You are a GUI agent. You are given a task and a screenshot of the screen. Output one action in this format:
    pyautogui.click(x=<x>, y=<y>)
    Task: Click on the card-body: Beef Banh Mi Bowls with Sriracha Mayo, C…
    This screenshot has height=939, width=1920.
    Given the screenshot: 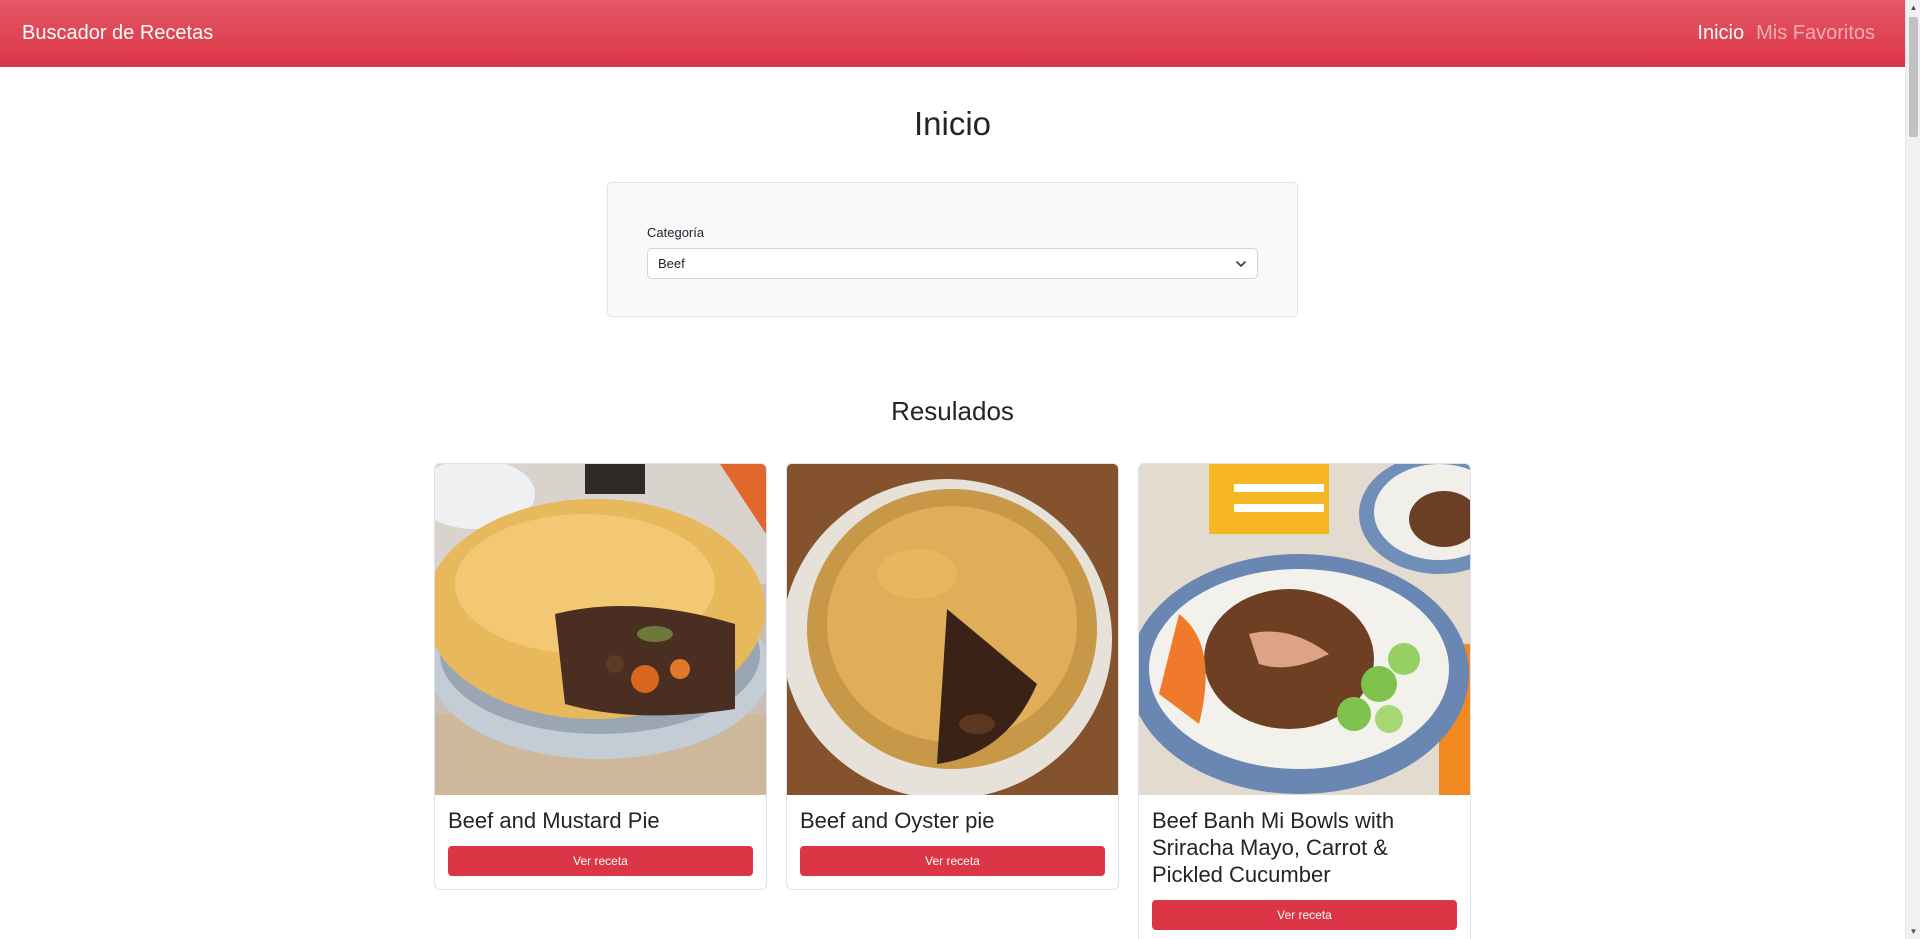 What is the action you would take?
    pyautogui.click(x=1304, y=867)
    